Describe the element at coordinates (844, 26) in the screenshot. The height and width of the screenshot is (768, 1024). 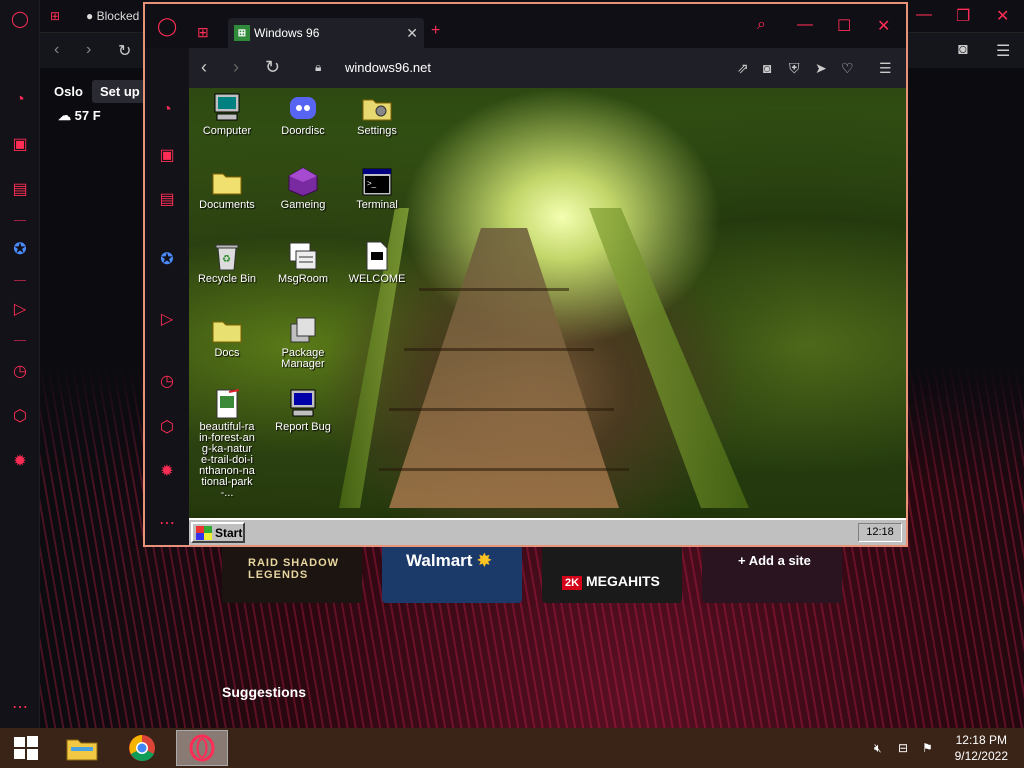
I see `maximize-icon: ☐` at that location.